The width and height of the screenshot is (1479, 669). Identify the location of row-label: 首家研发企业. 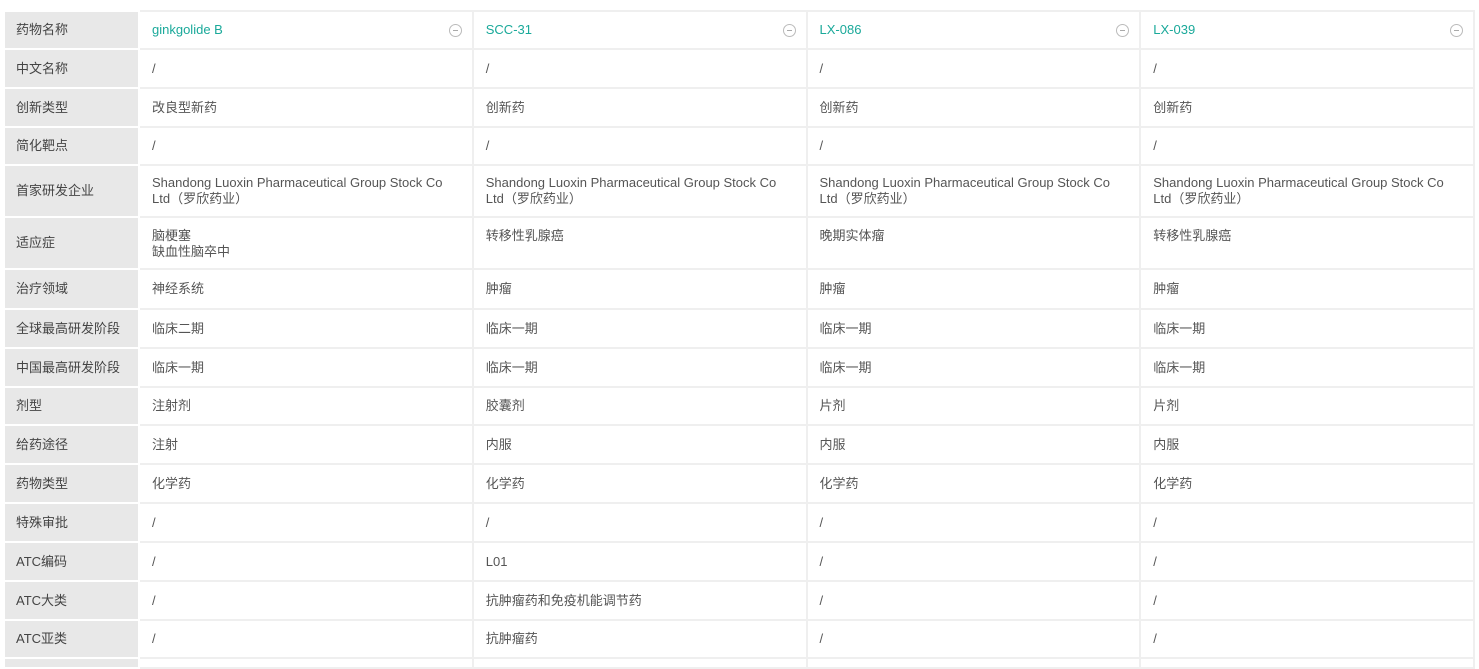
(72, 191).